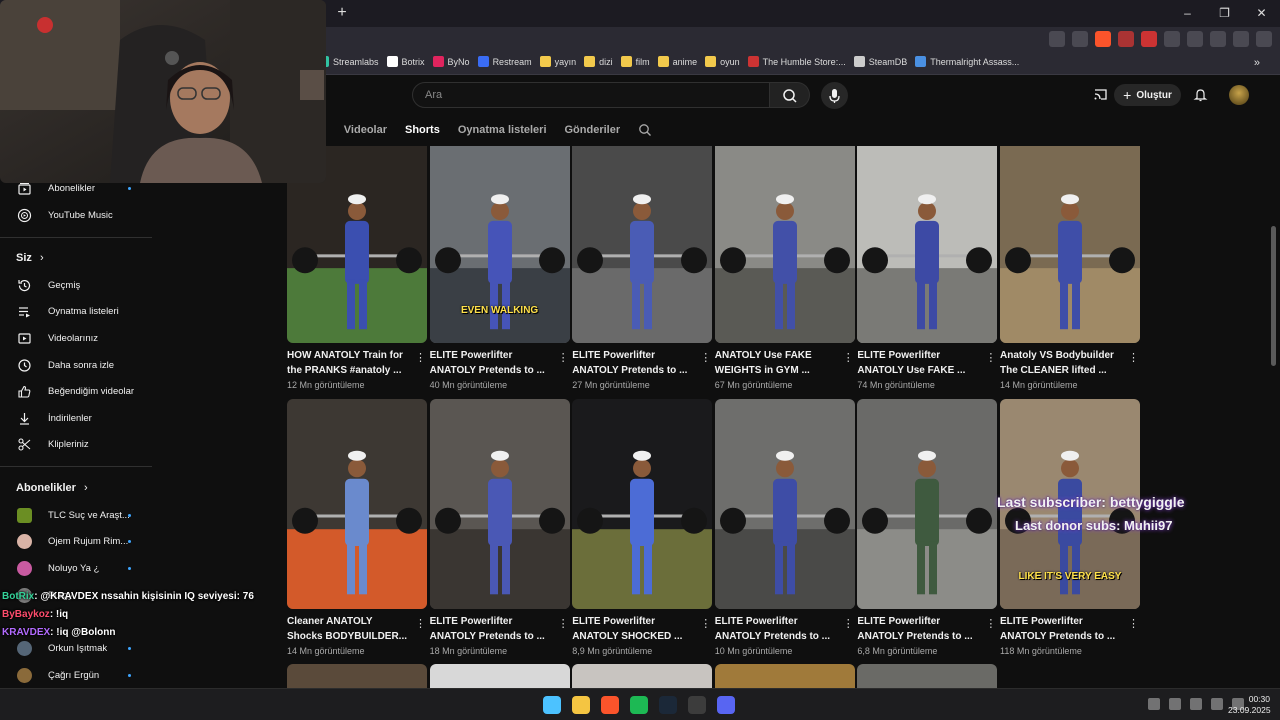 This screenshot has height=720, width=1280. Describe the element at coordinates (610, 705) in the screenshot. I see `brave-icon` at that location.